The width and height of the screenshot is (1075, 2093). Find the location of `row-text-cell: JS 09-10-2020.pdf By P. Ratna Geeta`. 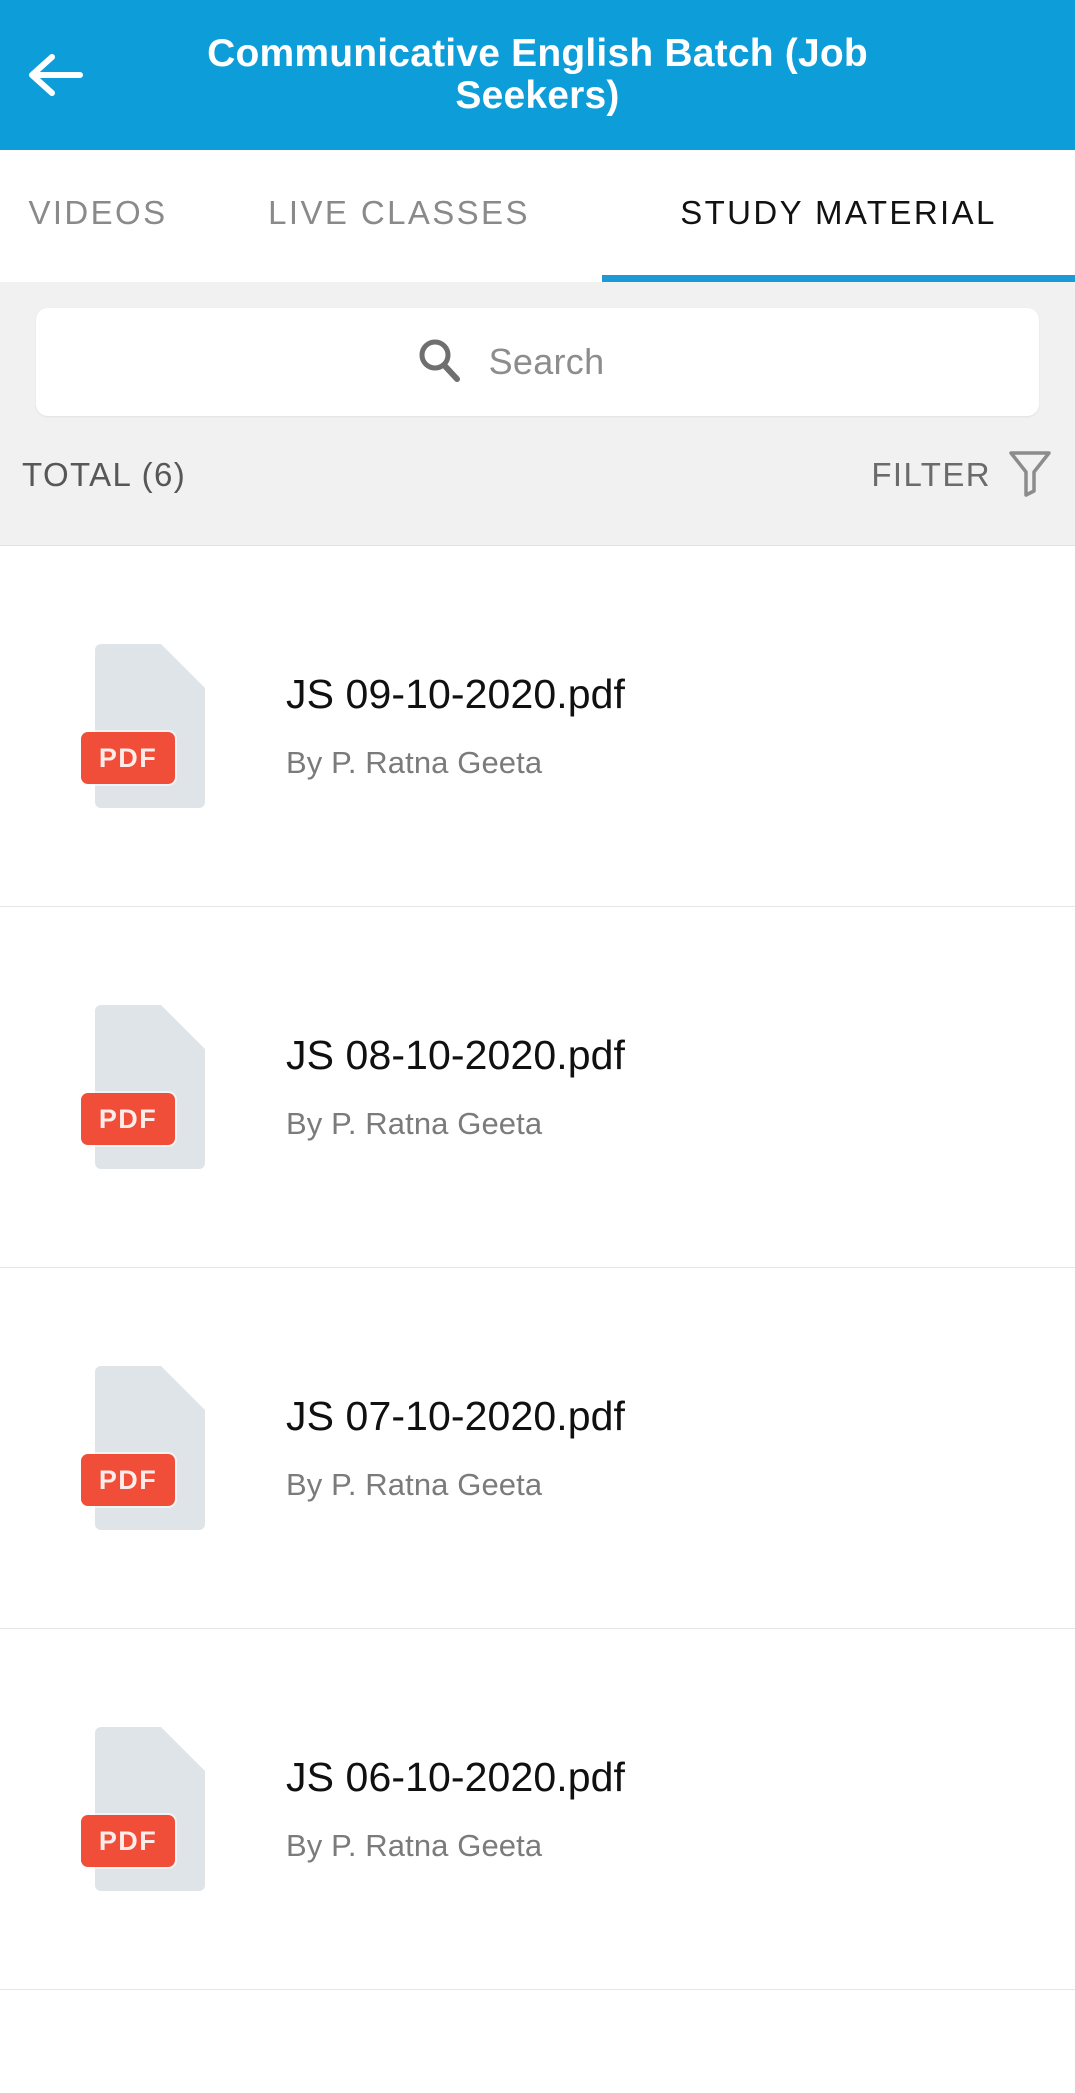

row-text-cell: JS 09-10-2020.pdf By P. Ratna Geeta is located at coordinates (680, 725).